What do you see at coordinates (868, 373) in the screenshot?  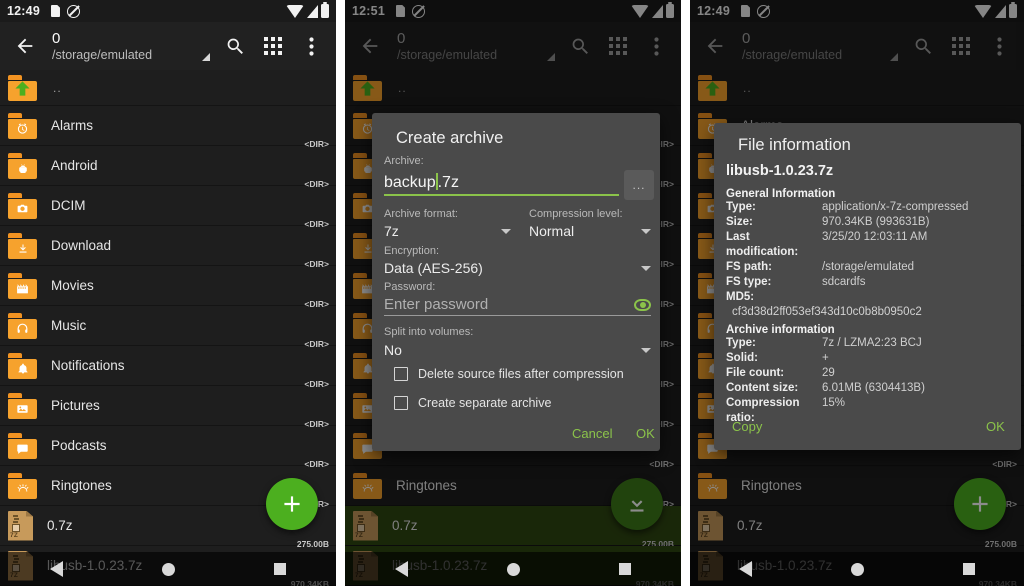 I see `info-row: File count: 29` at bounding box center [868, 373].